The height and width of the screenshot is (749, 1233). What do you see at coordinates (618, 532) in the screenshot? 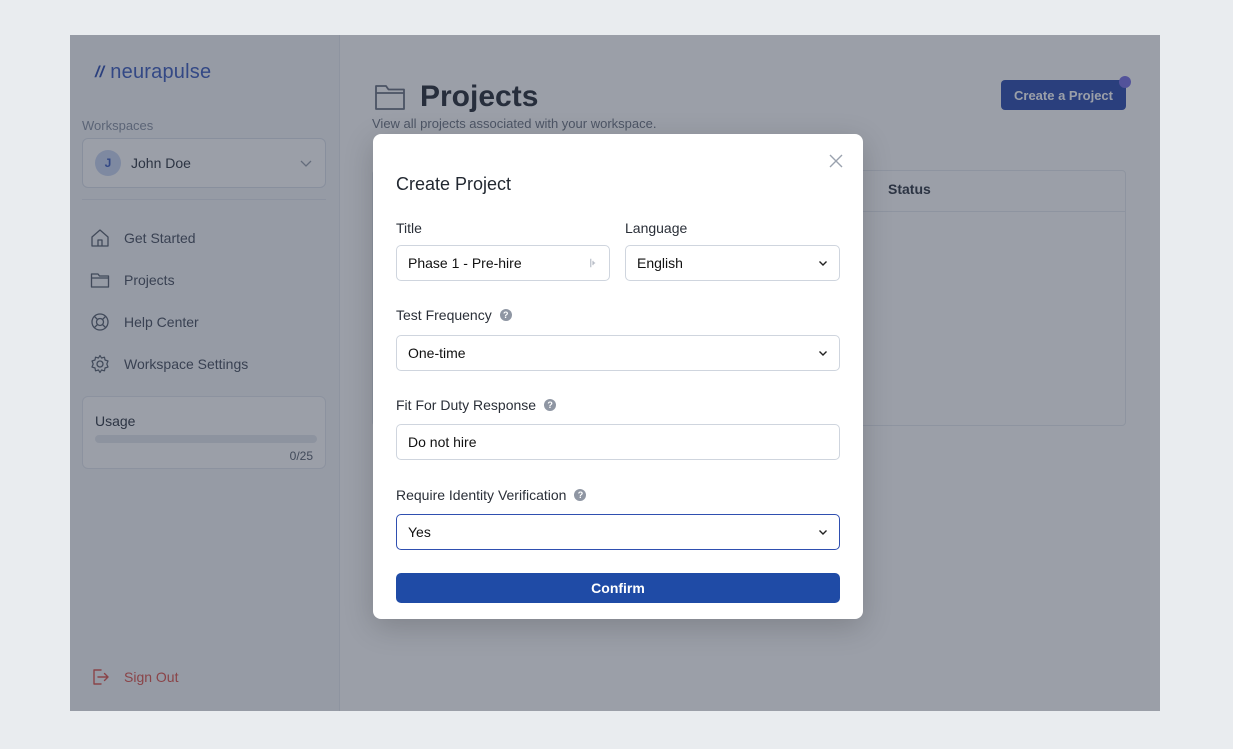
I see `identity-verification-select: Yes` at bounding box center [618, 532].